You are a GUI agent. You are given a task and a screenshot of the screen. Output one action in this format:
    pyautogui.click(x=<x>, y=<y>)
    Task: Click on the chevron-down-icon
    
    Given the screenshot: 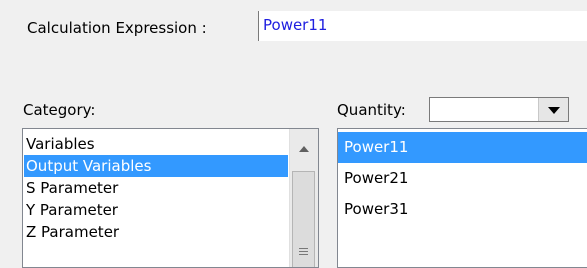 What is the action you would take?
    pyautogui.click(x=554, y=110)
    